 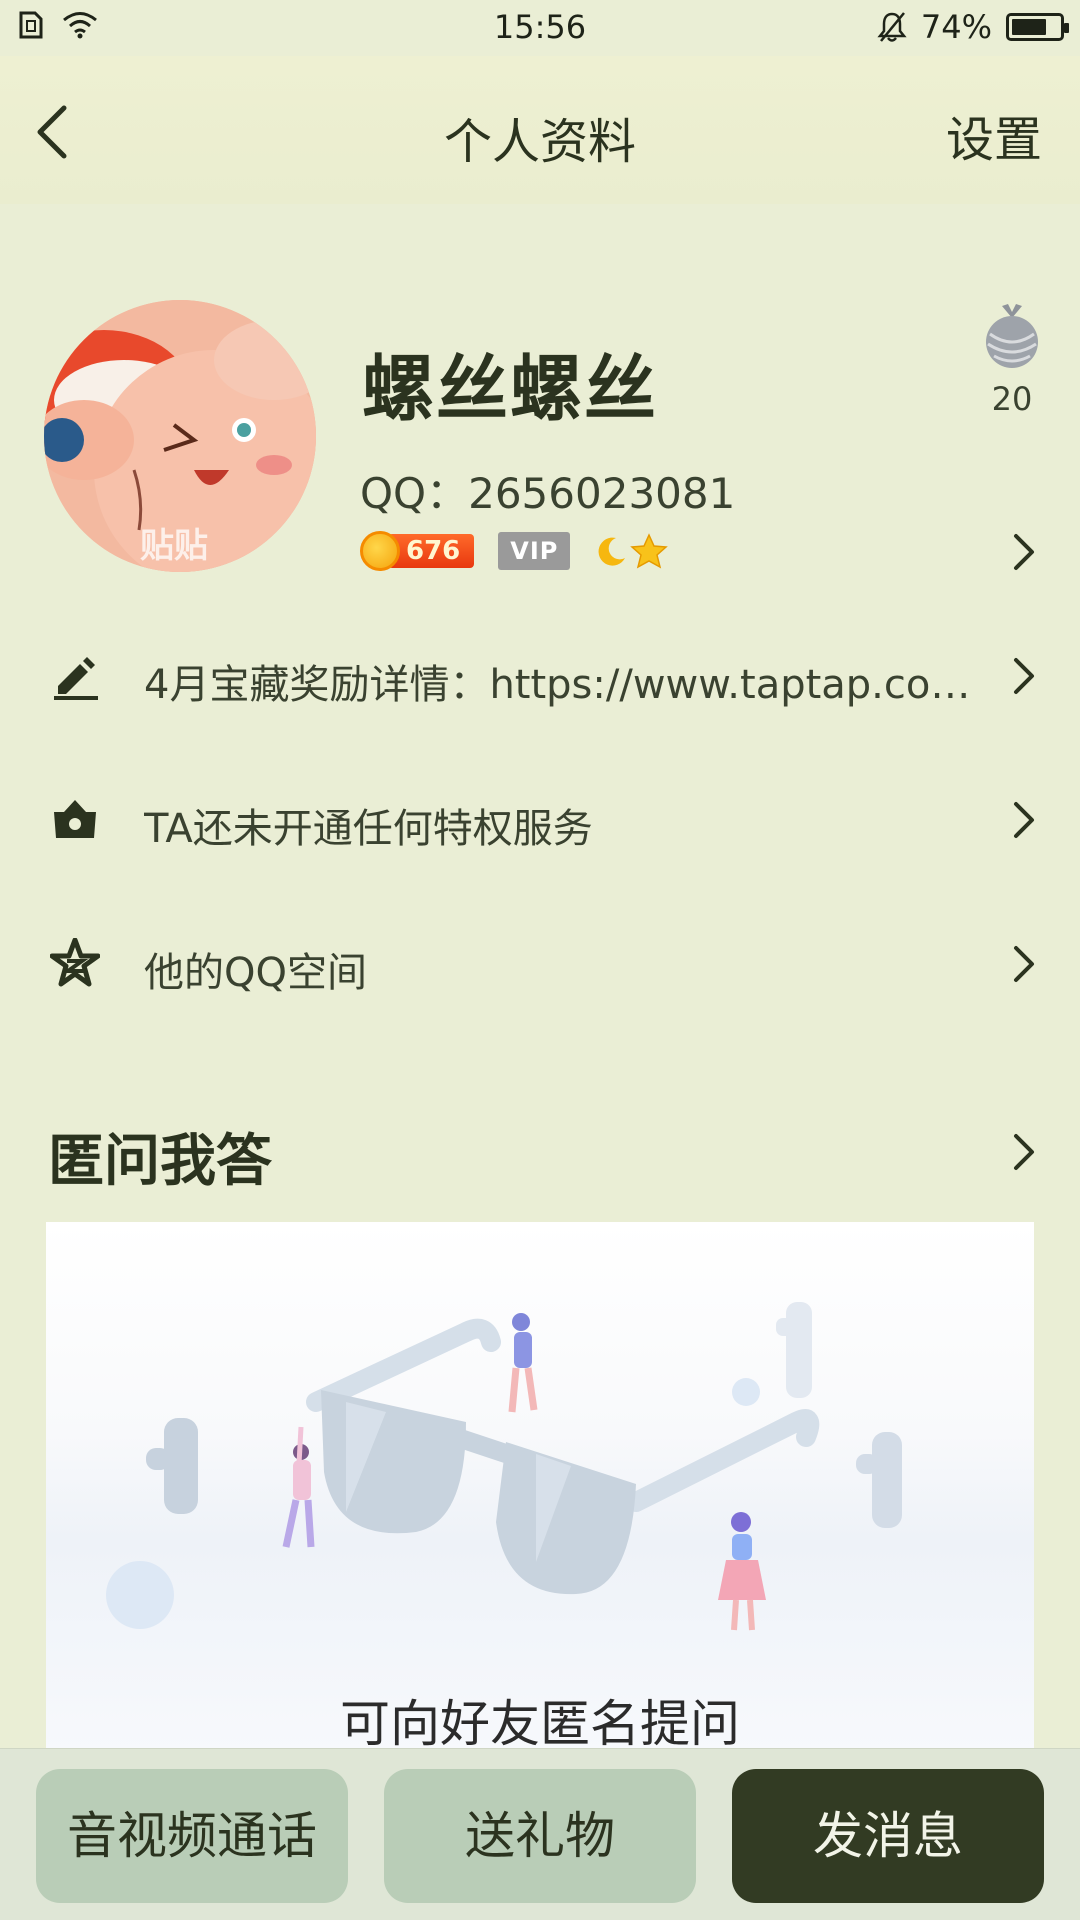 What do you see at coordinates (180, 436) in the screenshot?
I see `avatar: 贴贴` at bounding box center [180, 436].